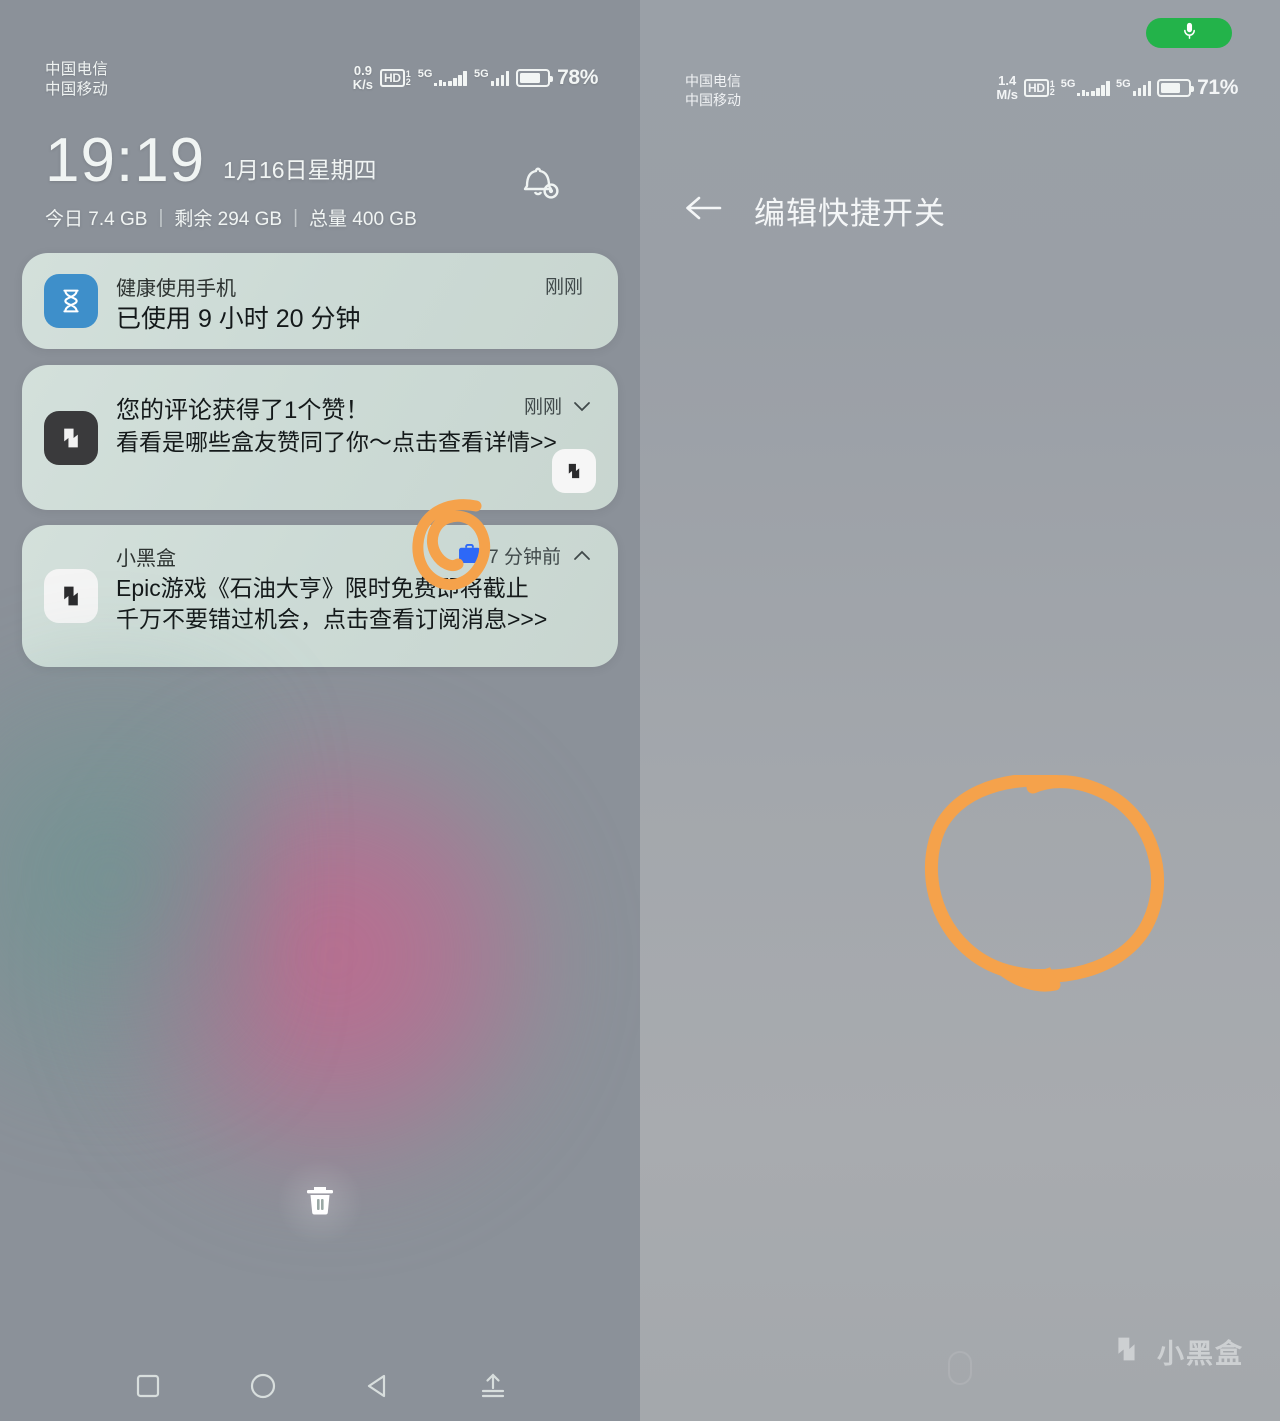 This screenshot has width=1280, height=1421. What do you see at coordinates (96, 219) in the screenshot?
I see `storage-today: 今日 7.4 GB` at bounding box center [96, 219].